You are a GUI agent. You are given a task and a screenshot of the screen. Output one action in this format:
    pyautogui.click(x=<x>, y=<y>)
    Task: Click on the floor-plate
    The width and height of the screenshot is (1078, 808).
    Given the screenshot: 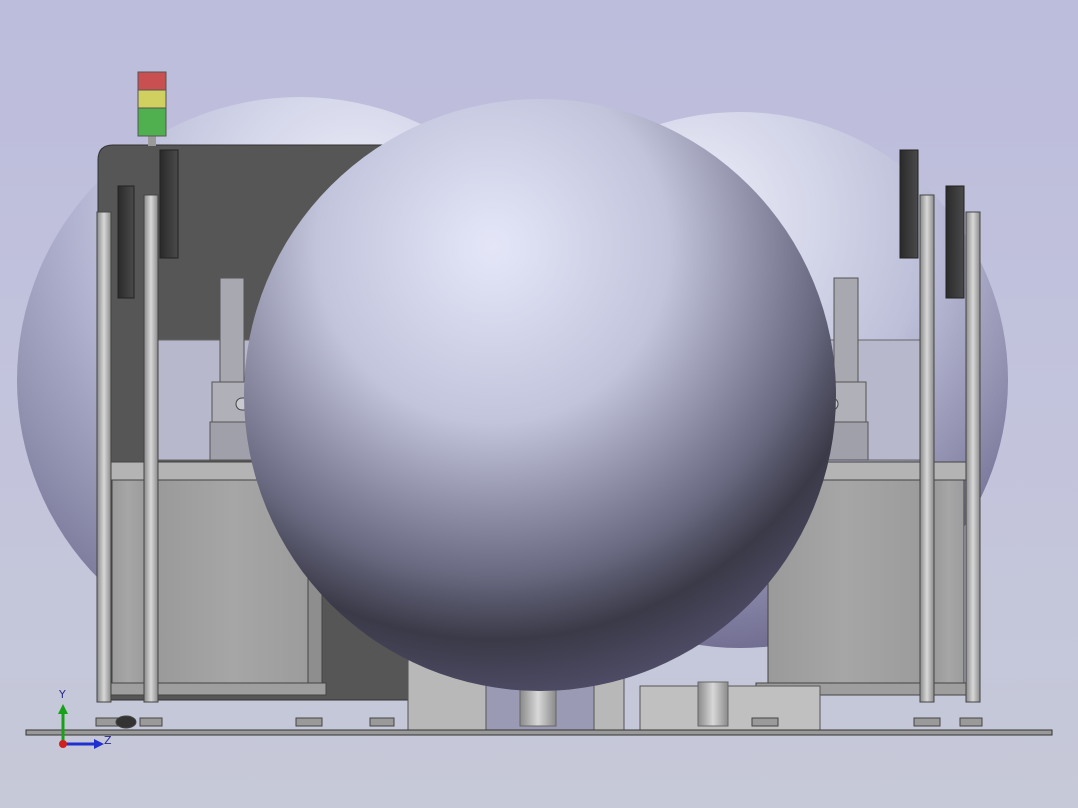 What is the action you would take?
    pyautogui.click(x=539, y=732)
    